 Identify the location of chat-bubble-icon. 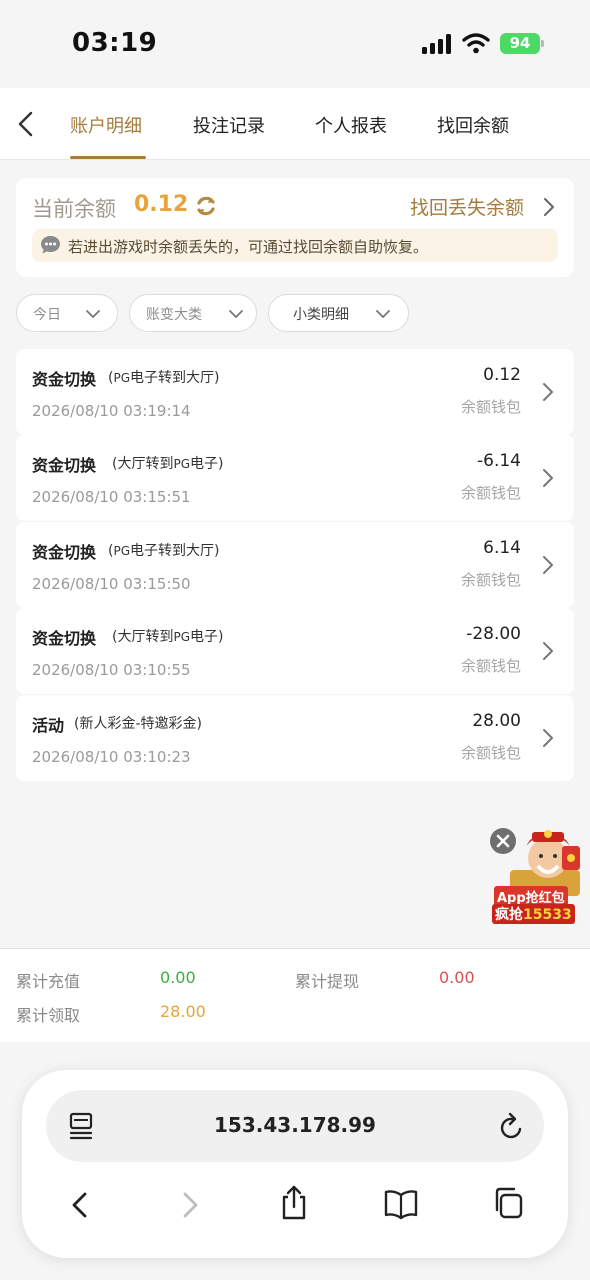
(50, 245).